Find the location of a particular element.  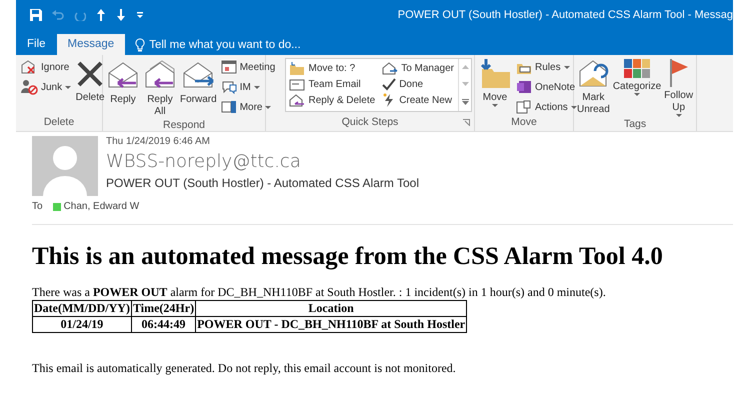

window-title: POWER OUT (South Hostler) - Automated CSS Alarm Tool - Messag is located at coordinates (565, 15).